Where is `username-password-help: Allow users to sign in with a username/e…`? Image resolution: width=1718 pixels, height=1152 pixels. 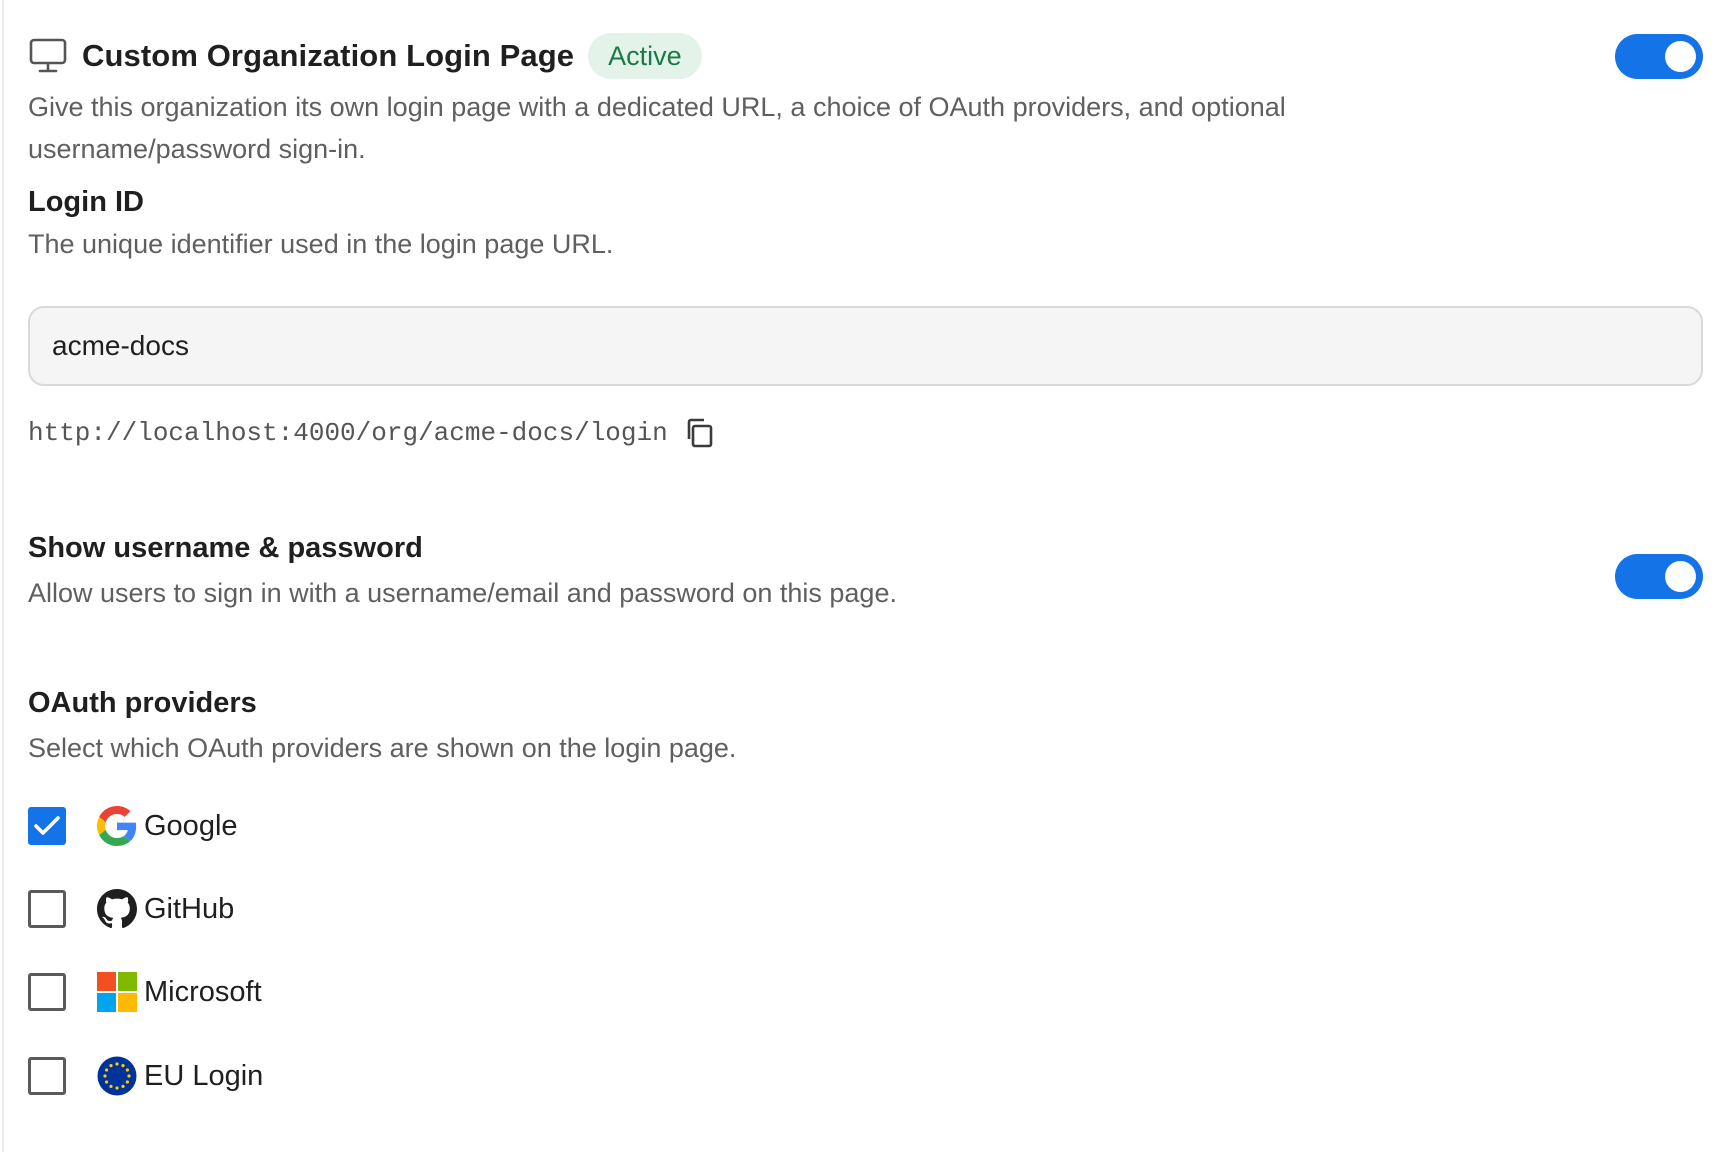 username-password-help: Allow users to sign in with a username/e… is located at coordinates (462, 593).